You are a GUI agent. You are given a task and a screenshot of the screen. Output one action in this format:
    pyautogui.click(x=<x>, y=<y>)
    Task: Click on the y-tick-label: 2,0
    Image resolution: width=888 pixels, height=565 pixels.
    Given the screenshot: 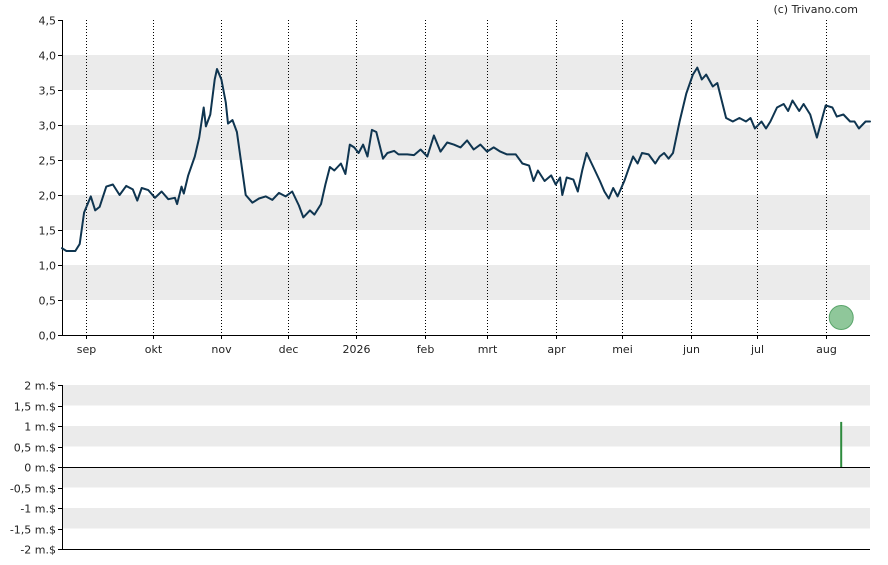 What is the action you would take?
    pyautogui.click(x=48, y=196)
    